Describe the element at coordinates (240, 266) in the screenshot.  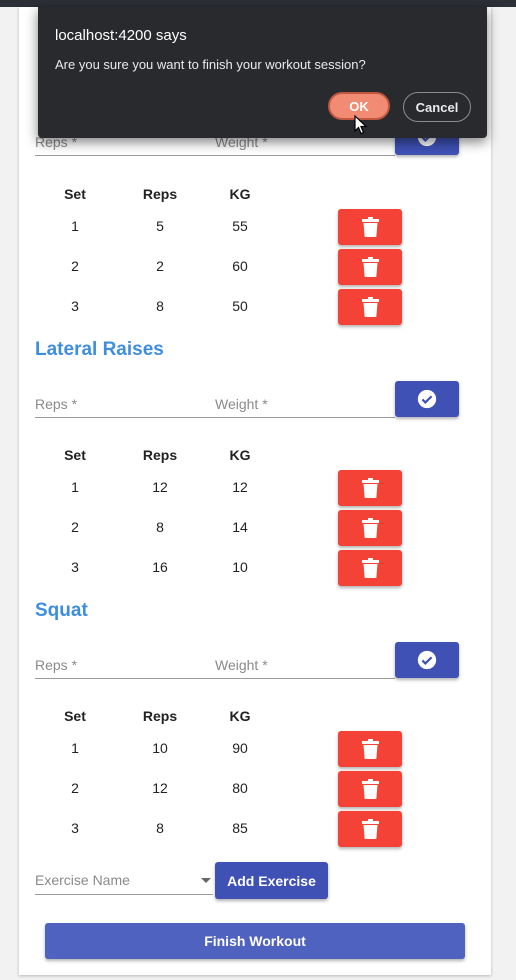
I see `cell-kg: 60` at that location.